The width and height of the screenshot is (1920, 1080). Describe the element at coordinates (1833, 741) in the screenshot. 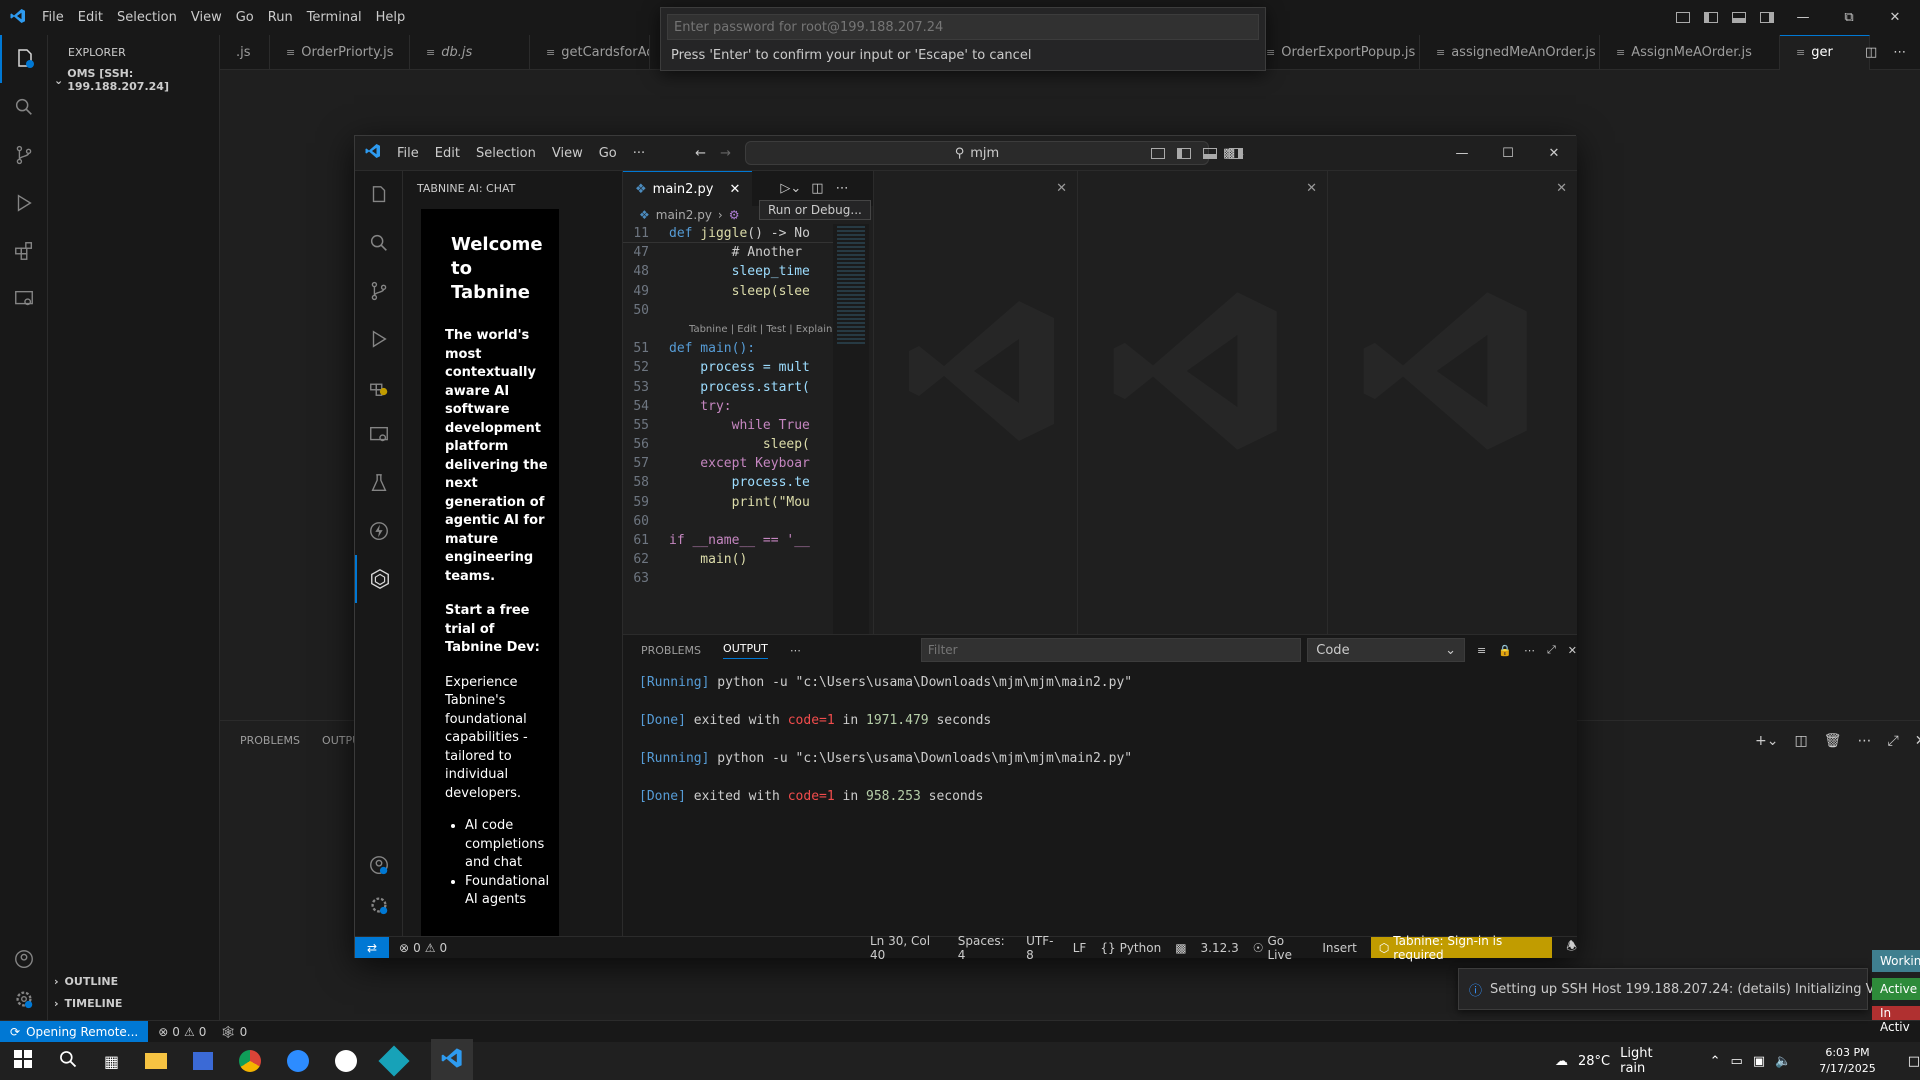

I see `trash-icon: 🗑` at that location.